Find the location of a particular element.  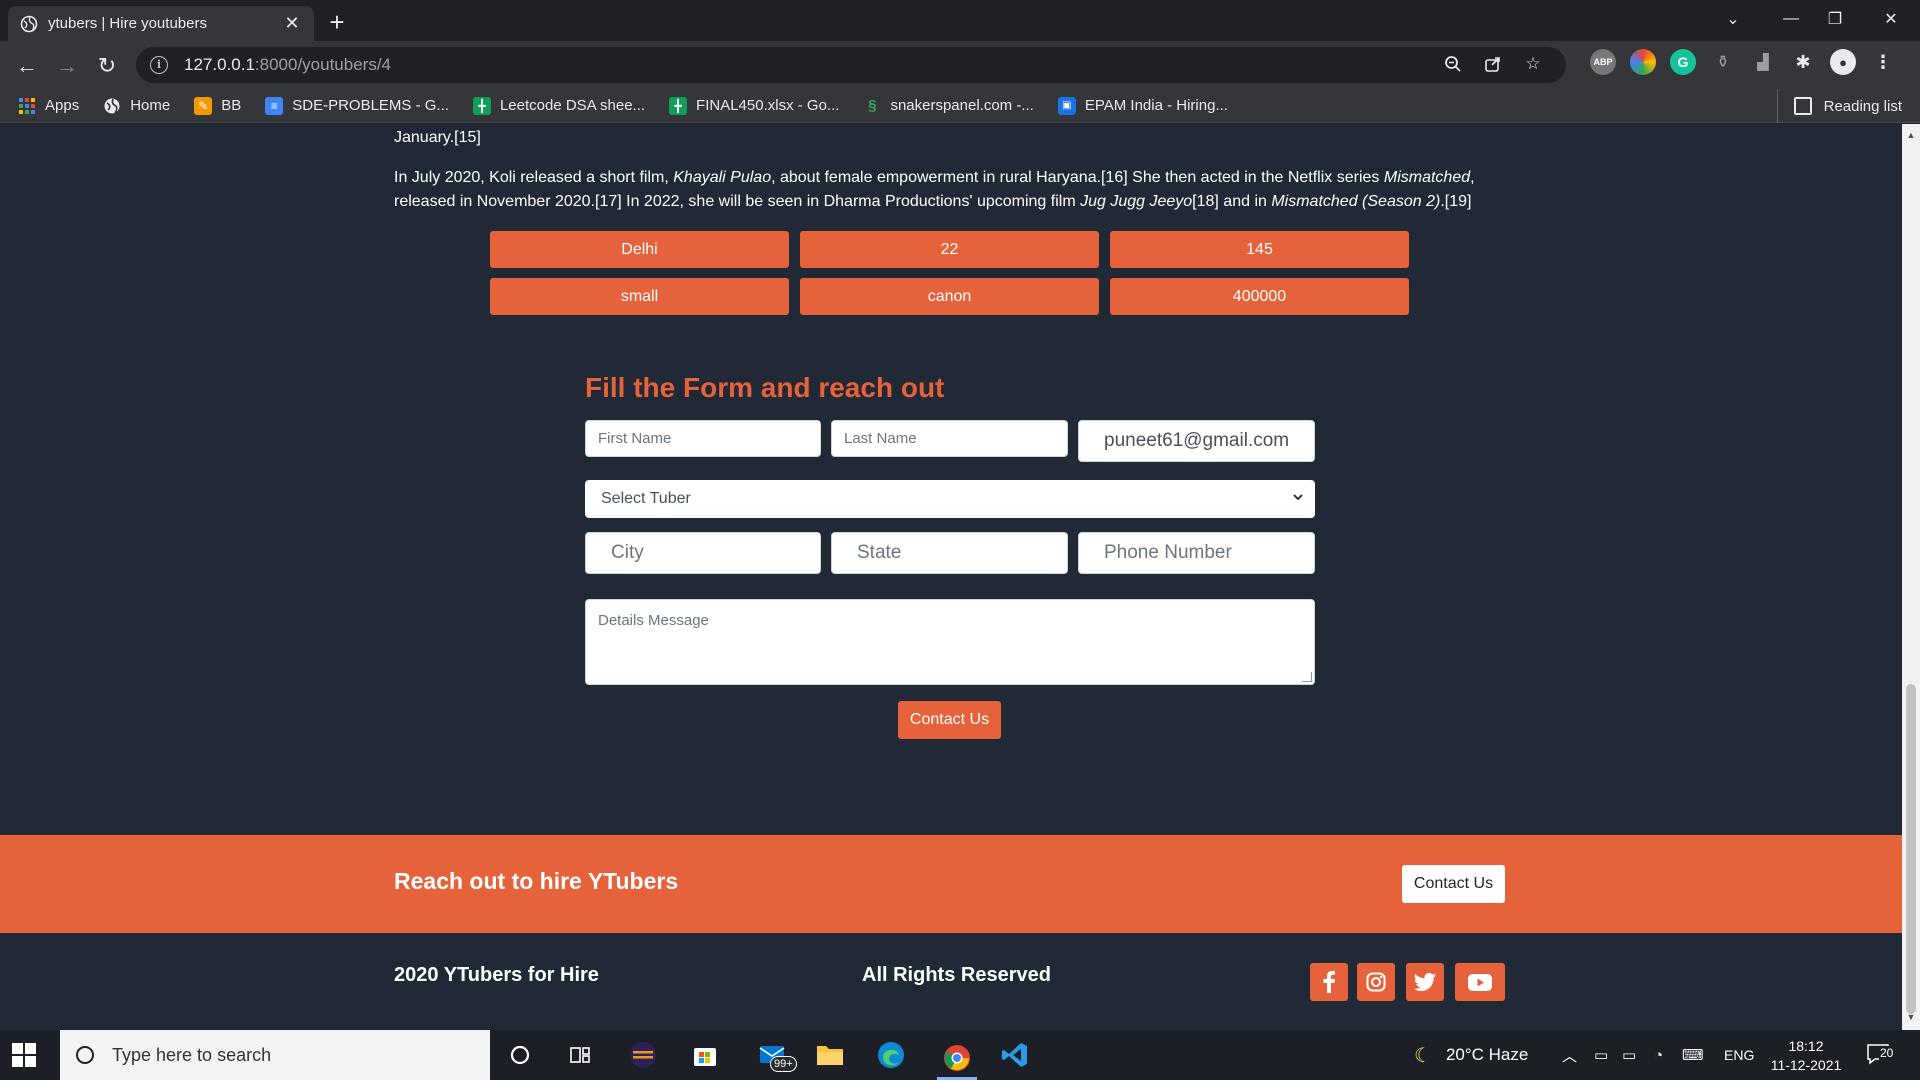

microsoft-store-icon is located at coordinates (705, 1055).